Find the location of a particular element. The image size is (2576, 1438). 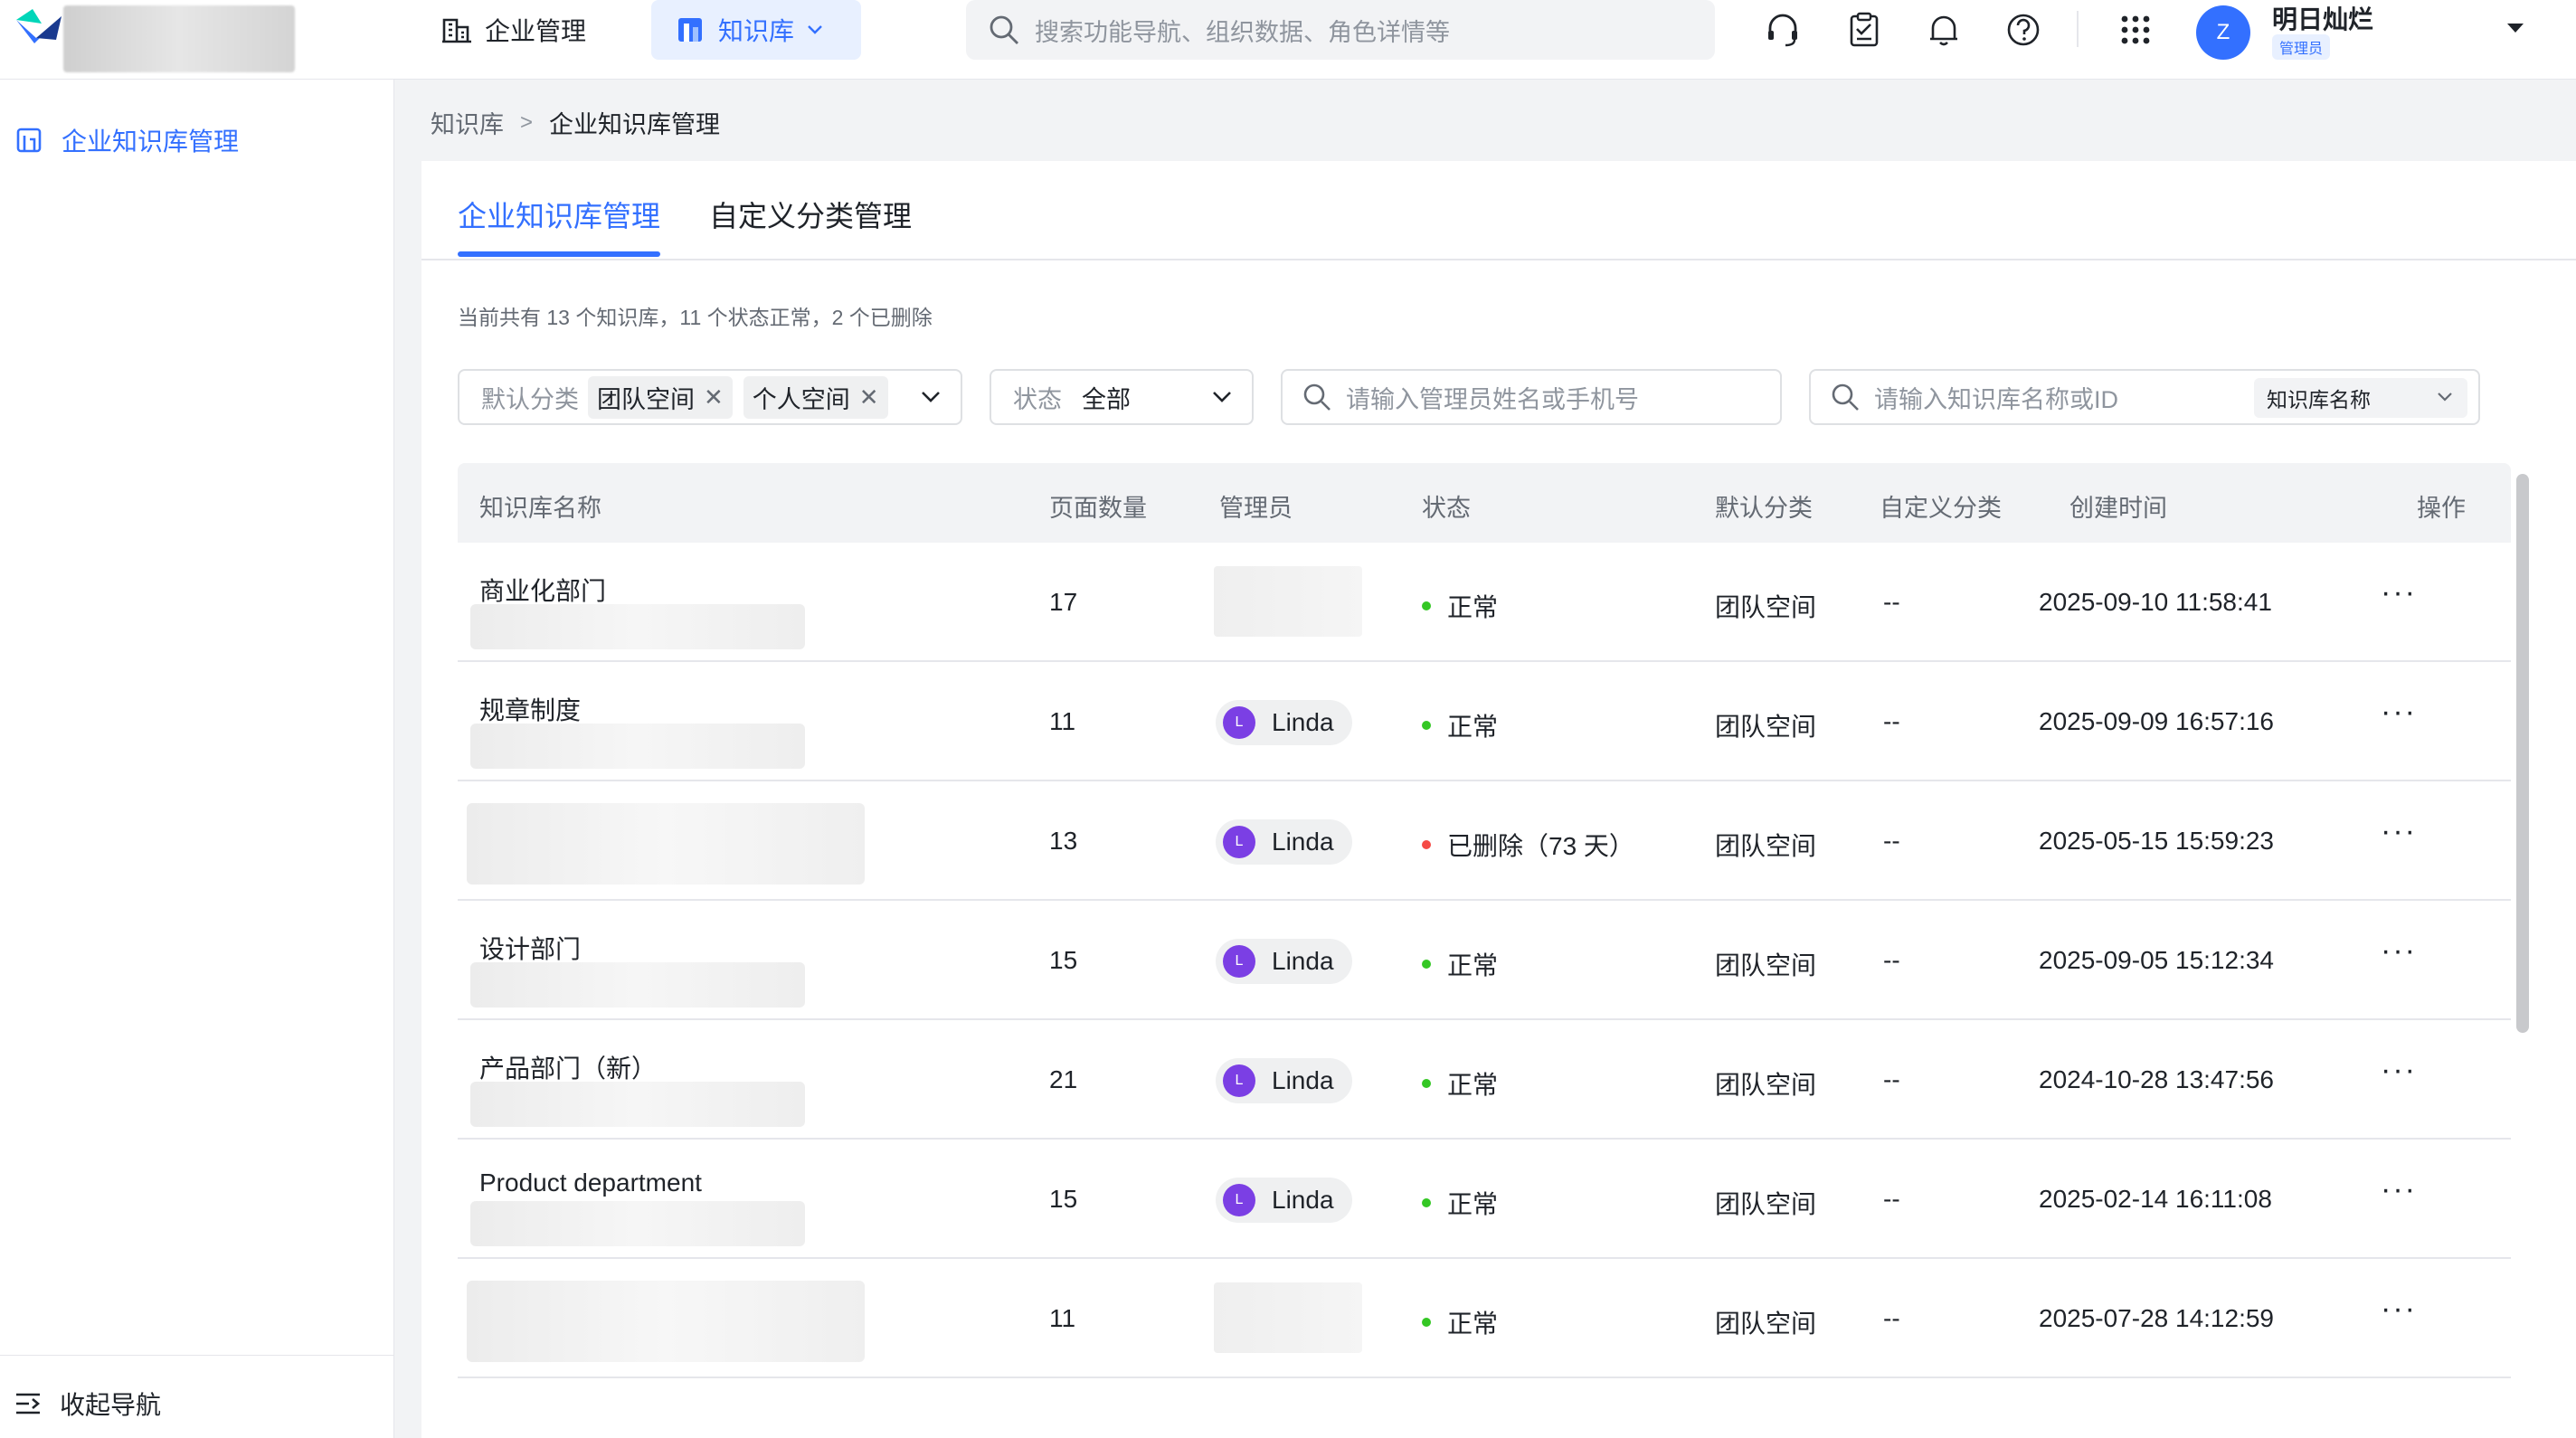

status-filter-select: 状态 全部 is located at coordinates (1122, 397).